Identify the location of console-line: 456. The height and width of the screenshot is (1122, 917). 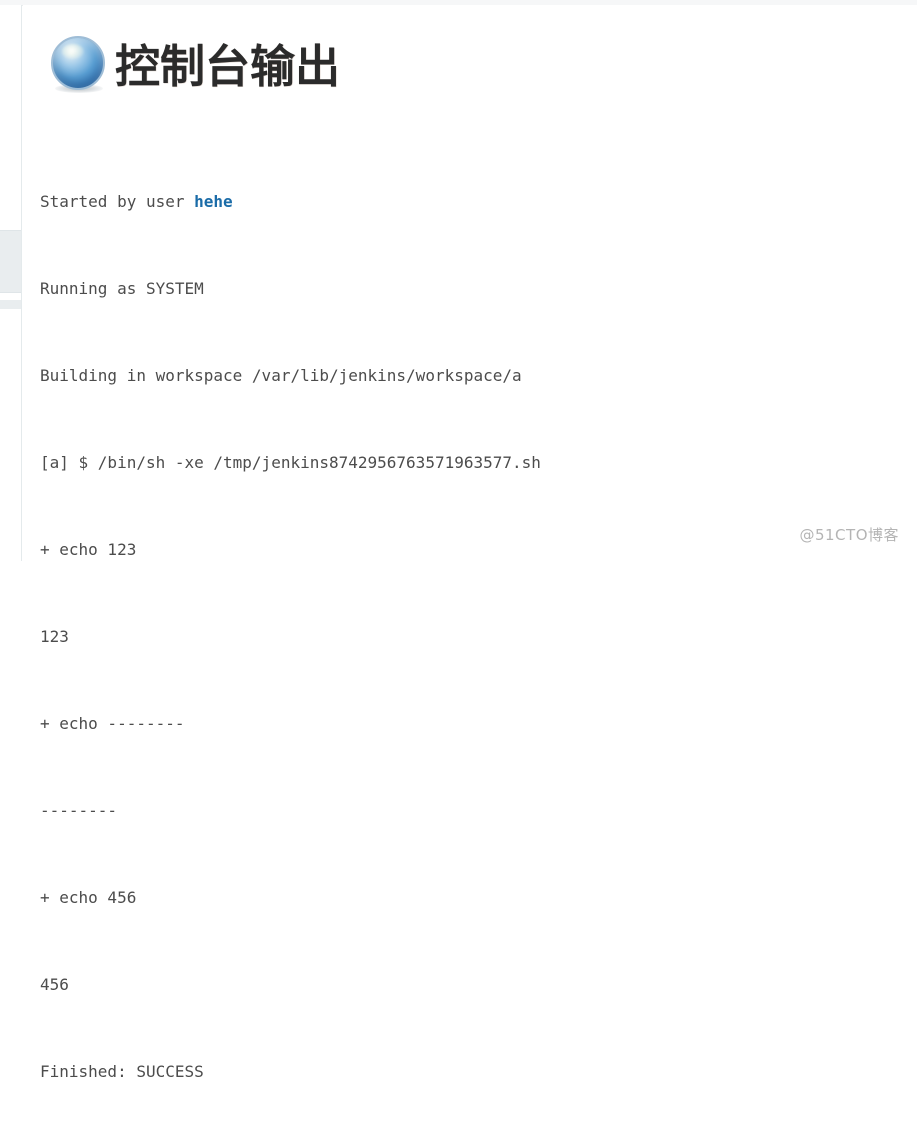
(54, 984).